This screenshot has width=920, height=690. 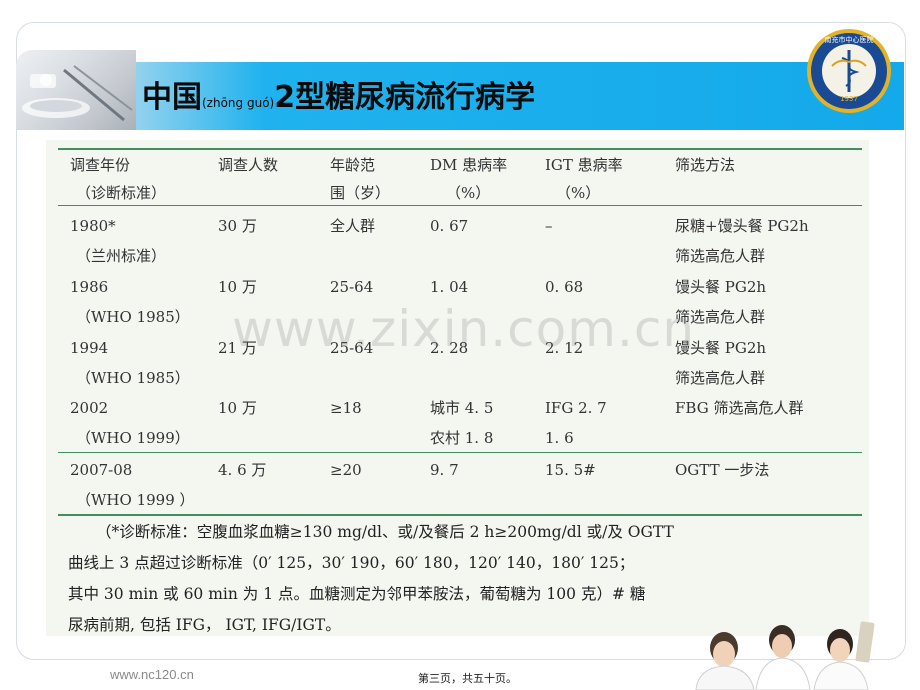 I want to click on row-3-method-2: 筛选高危人群, so click(x=720, y=378).